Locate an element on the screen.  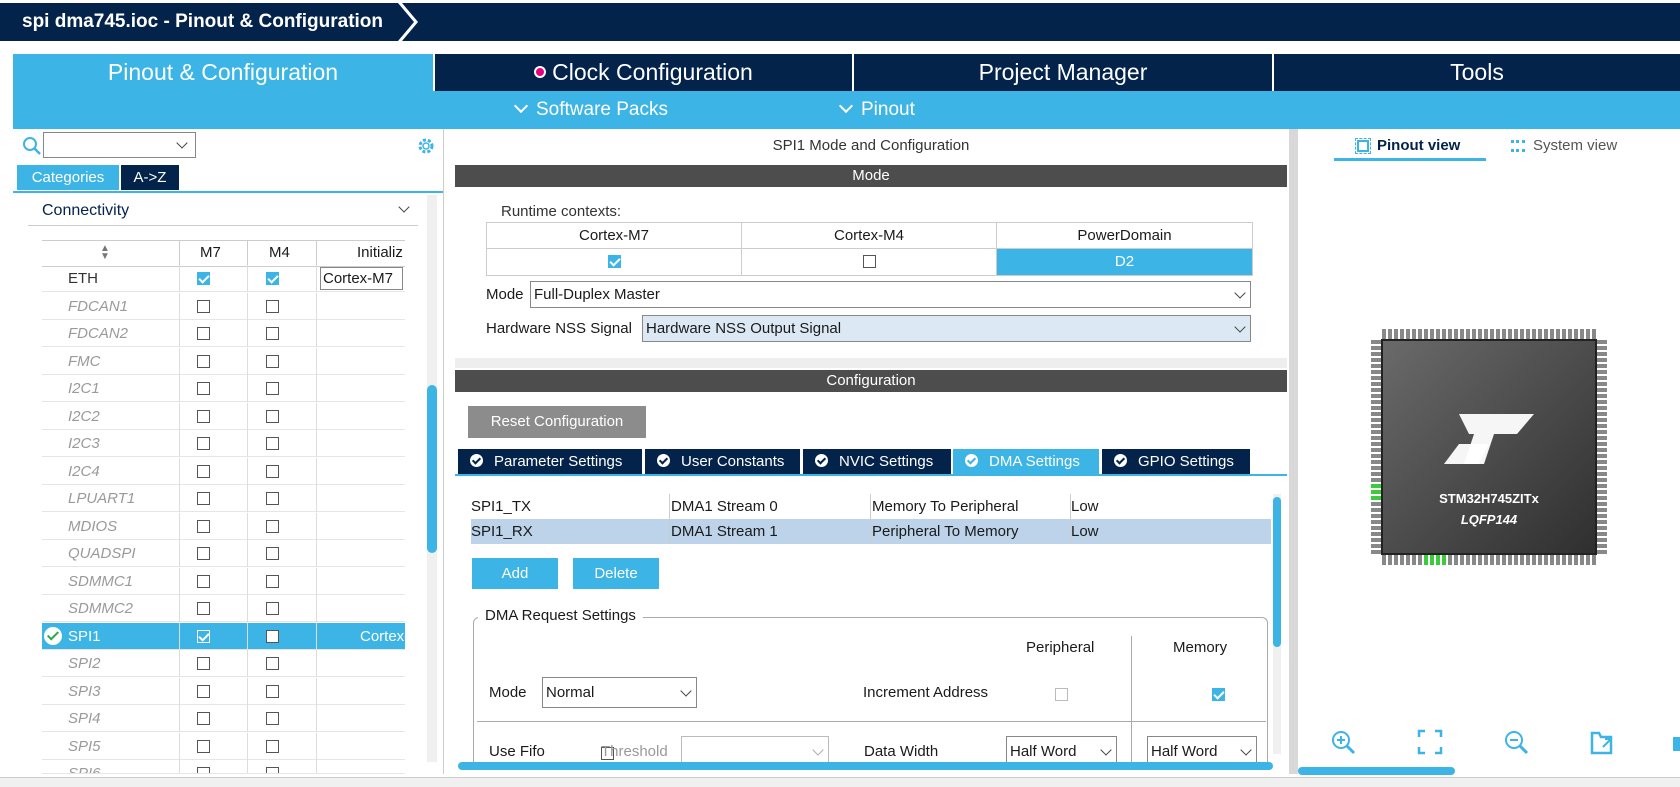
mcu-chip: STM32H745ZITx LQFP144 is located at coordinates (1489, 447).